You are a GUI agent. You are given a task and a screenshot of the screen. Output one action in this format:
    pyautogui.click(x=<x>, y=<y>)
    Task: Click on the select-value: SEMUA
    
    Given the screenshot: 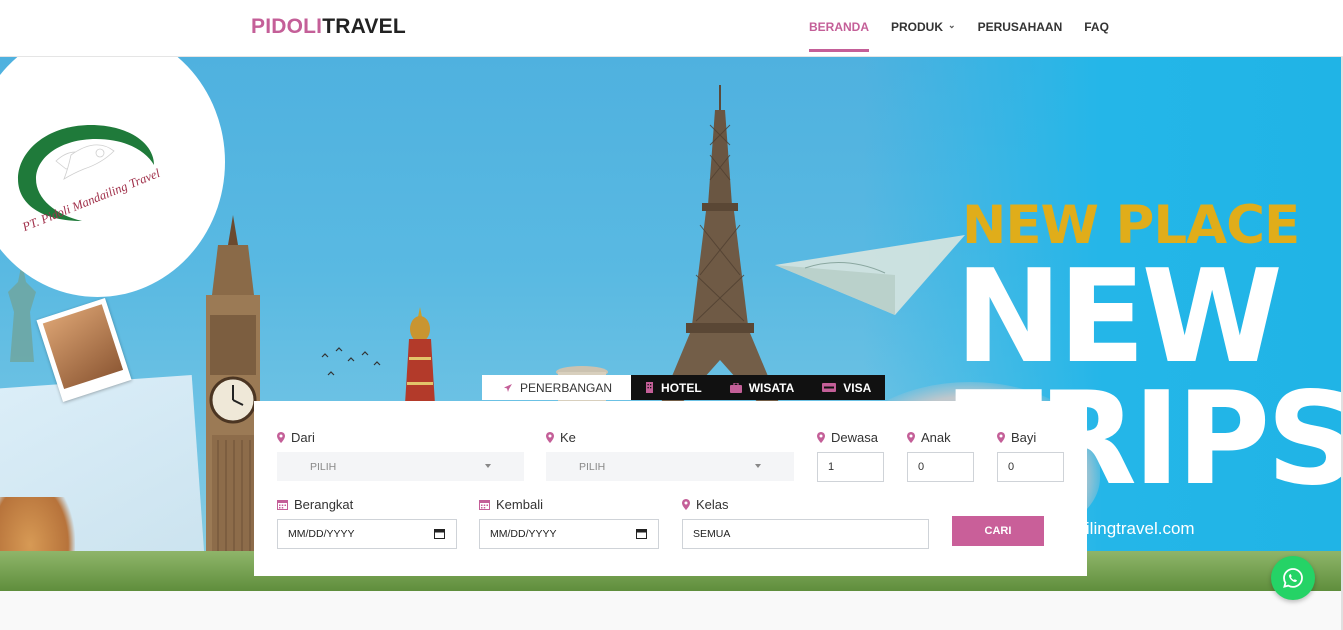 What is the action you would take?
    pyautogui.click(x=712, y=534)
    